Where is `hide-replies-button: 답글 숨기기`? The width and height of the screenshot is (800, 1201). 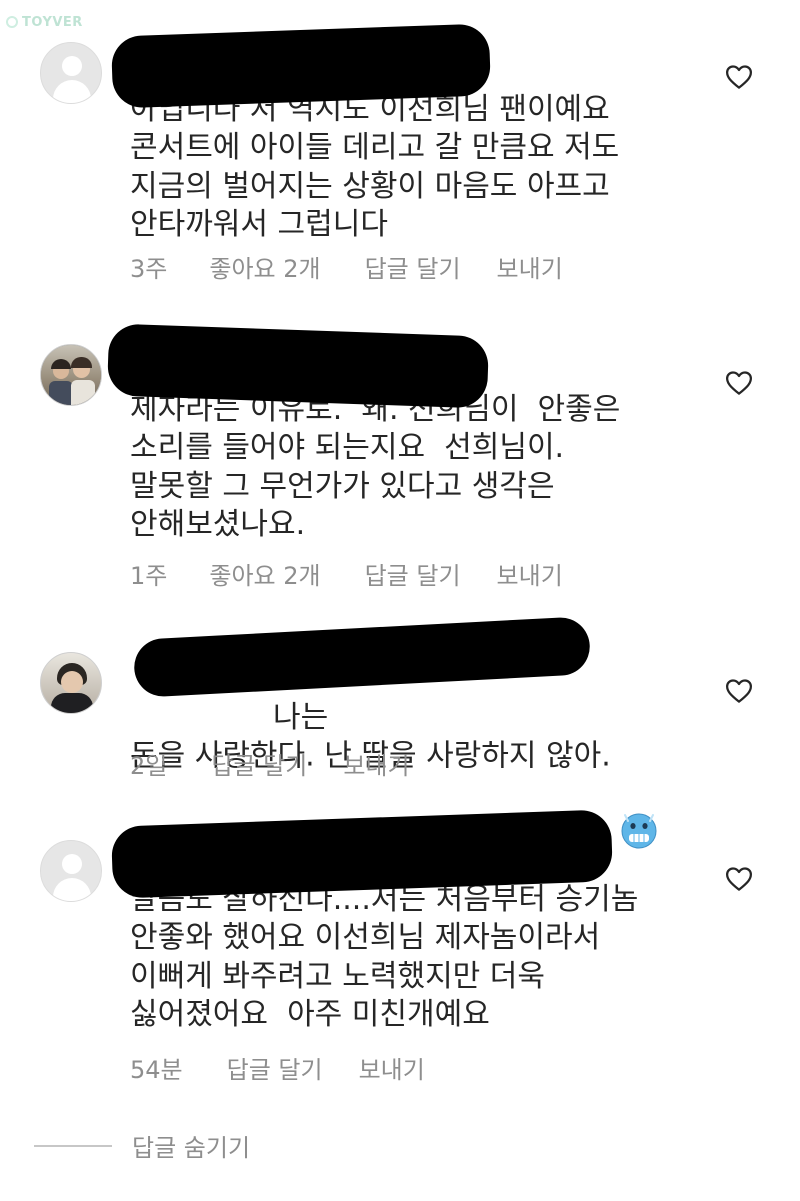 hide-replies-button: 답글 숨기기 is located at coordinates (191, 1145).